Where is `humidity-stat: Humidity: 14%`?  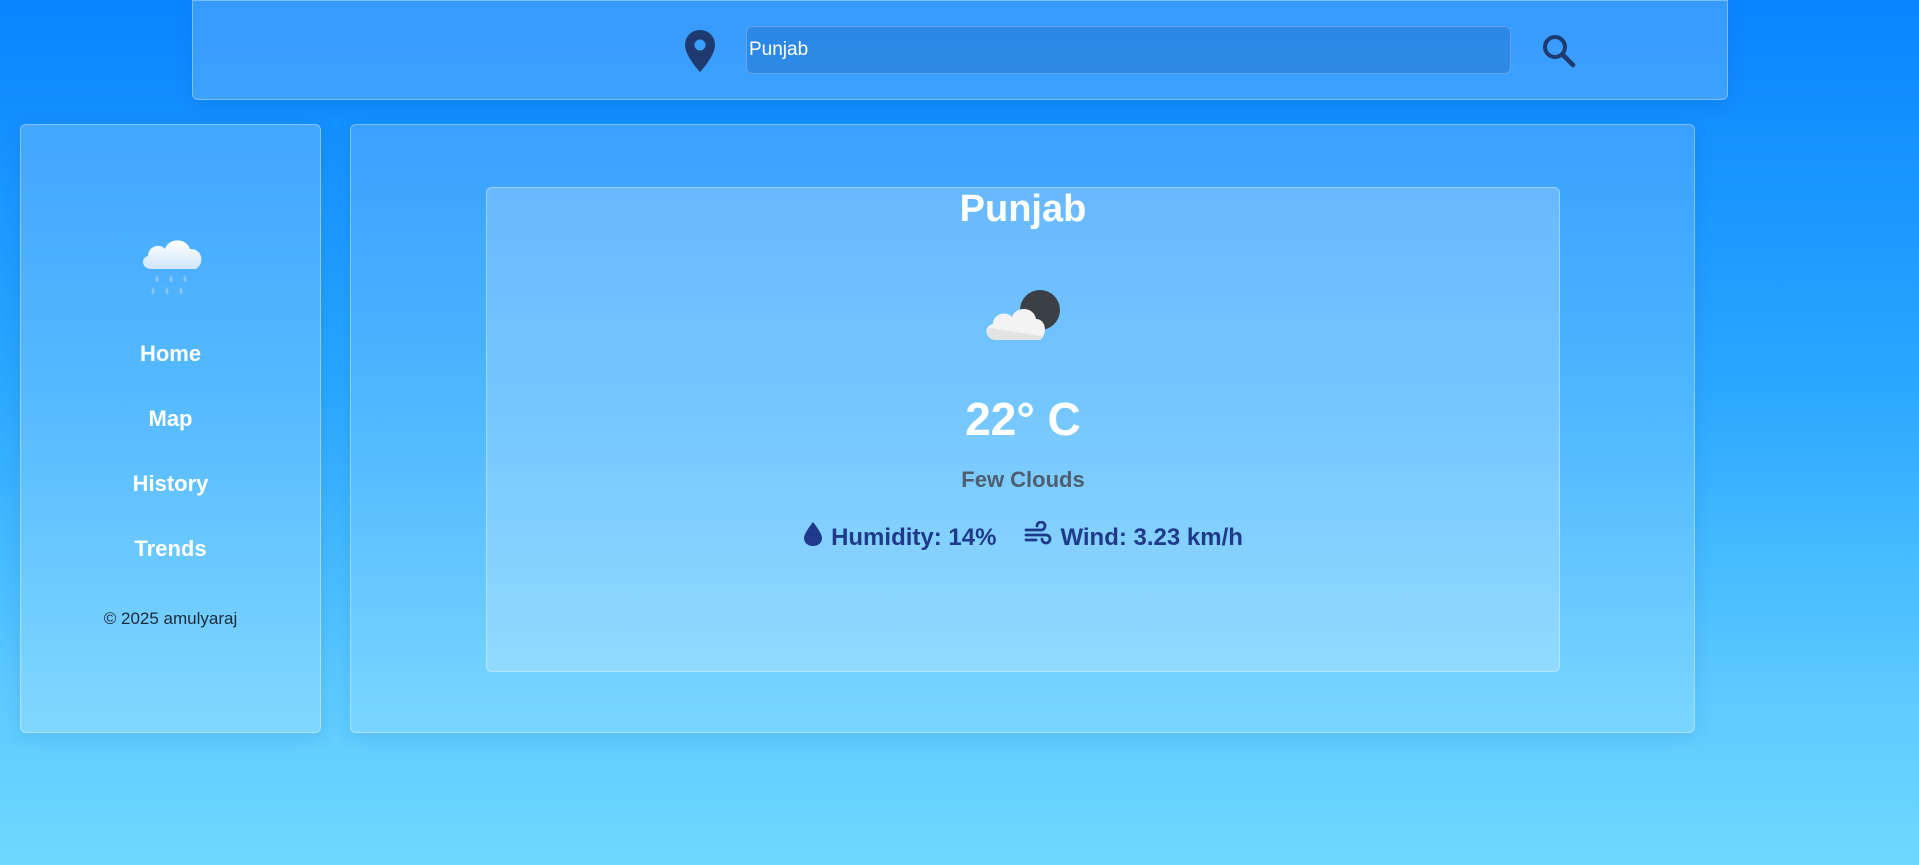
humidity-stat: Humidity: 14% is located at coordinates (899, 537).